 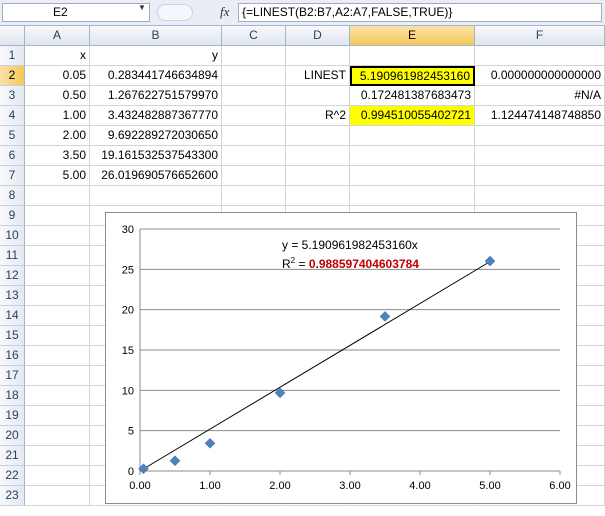 I want to click on chevron-down-icon: ▼, so click(x=142, y=7).